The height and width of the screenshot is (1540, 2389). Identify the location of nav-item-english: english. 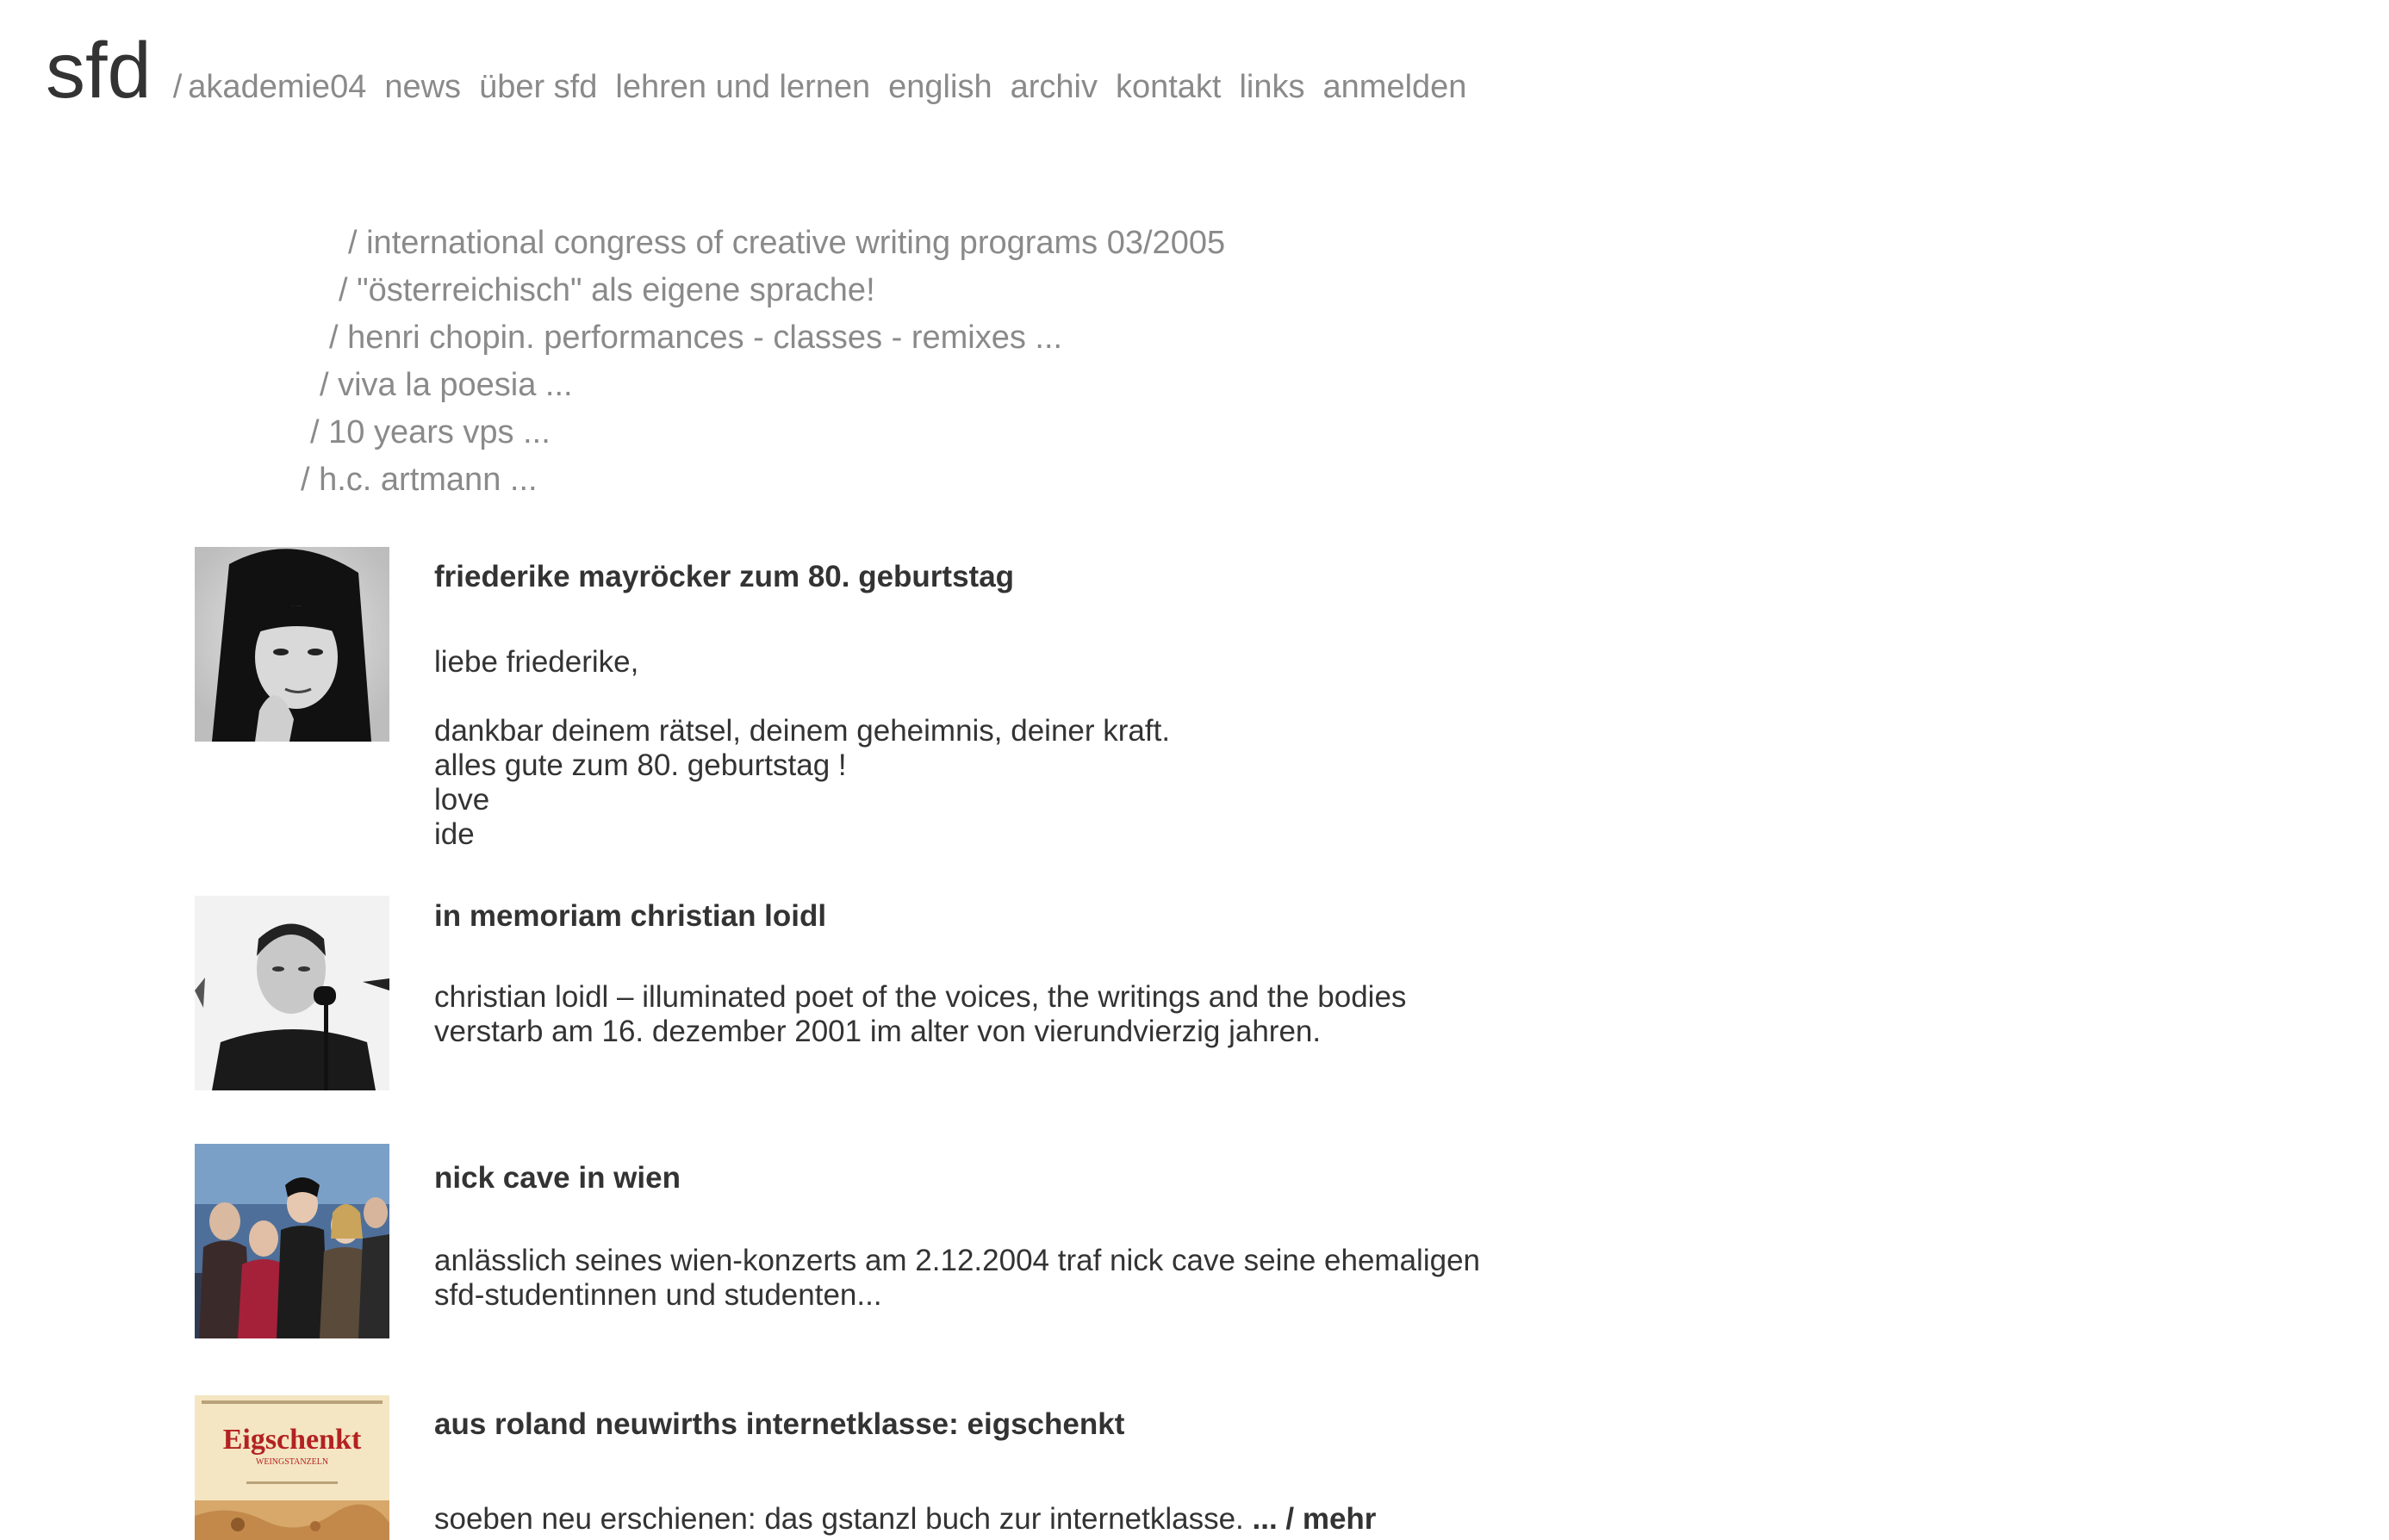
(940, 87).